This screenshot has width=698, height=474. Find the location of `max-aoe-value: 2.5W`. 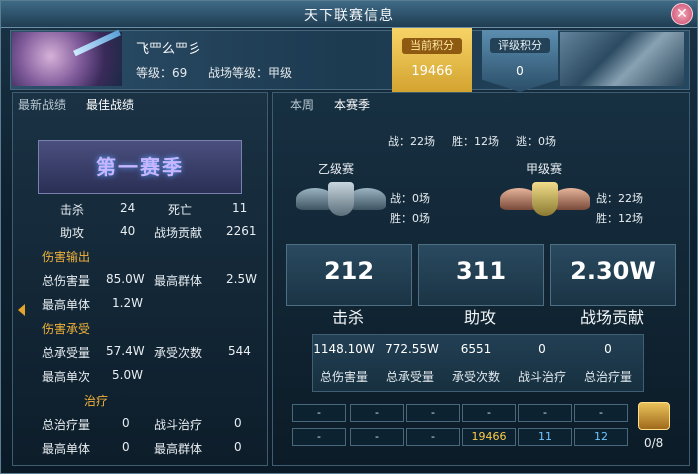

max-aoe-value: 2.5W is located at coordinates (241, 279).